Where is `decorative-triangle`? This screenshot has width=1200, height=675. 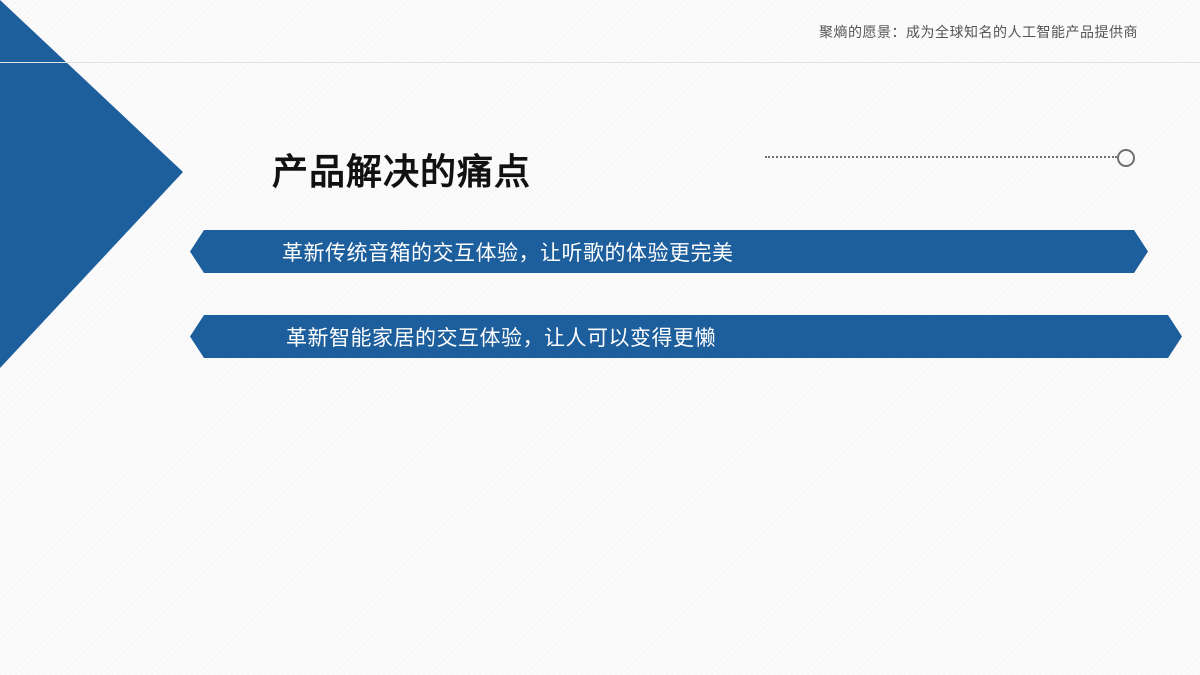
decorative-triangle is located at coordinates (91, 184).